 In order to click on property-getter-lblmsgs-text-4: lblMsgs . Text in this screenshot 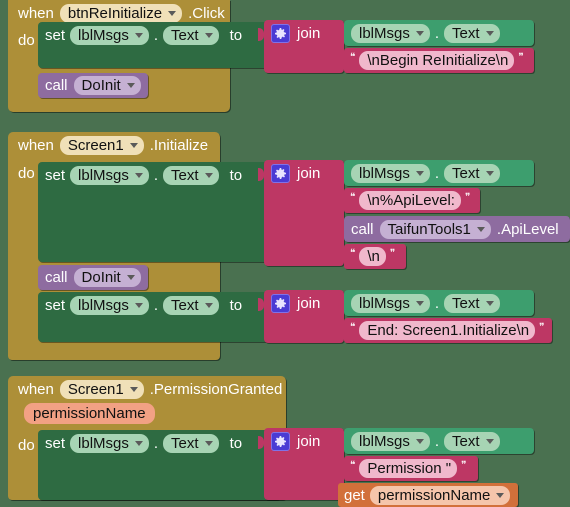, I will do `click(439, 441)`.